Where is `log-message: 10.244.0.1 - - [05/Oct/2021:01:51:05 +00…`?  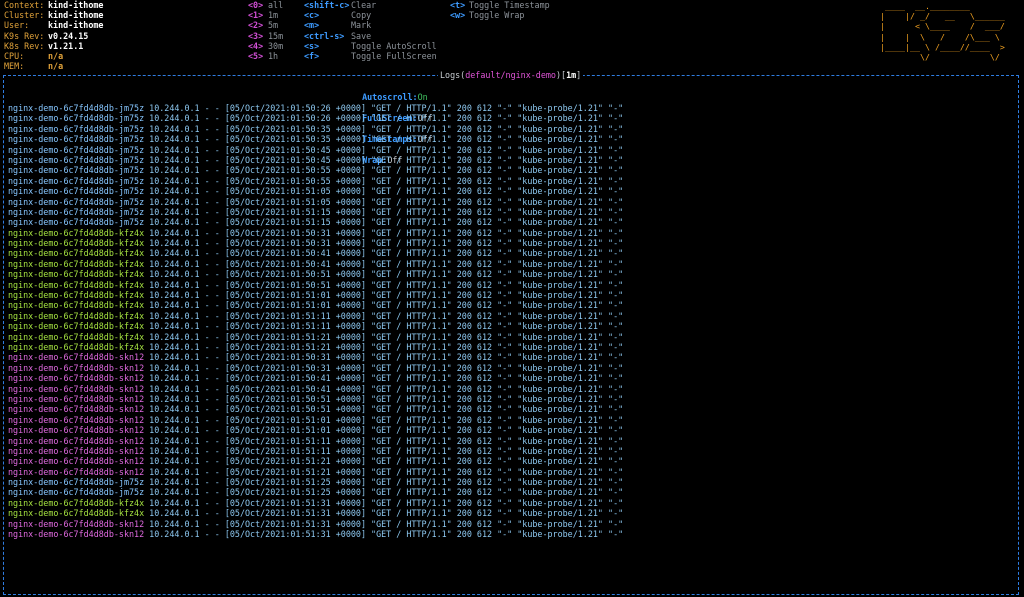
log-message: 10.244.0.1 - - [05/Oct/2021:01:51:05 +00… is located at coordinates (384, 201).